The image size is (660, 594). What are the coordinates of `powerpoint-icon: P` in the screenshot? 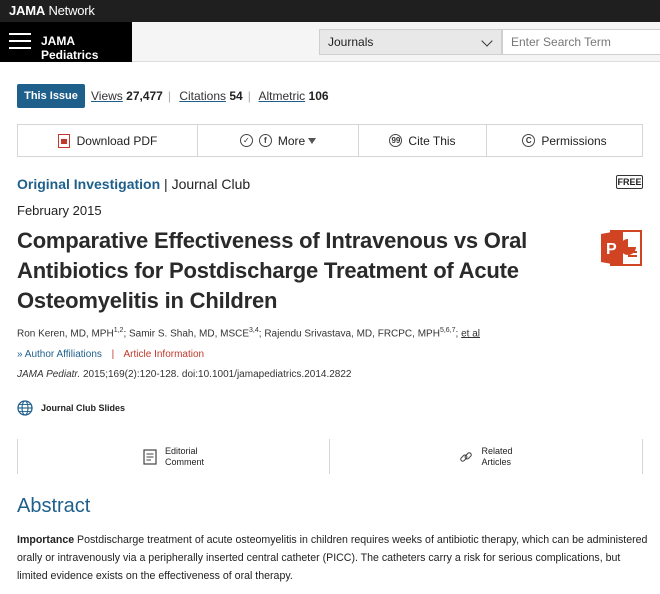 It's located at (622, 248).